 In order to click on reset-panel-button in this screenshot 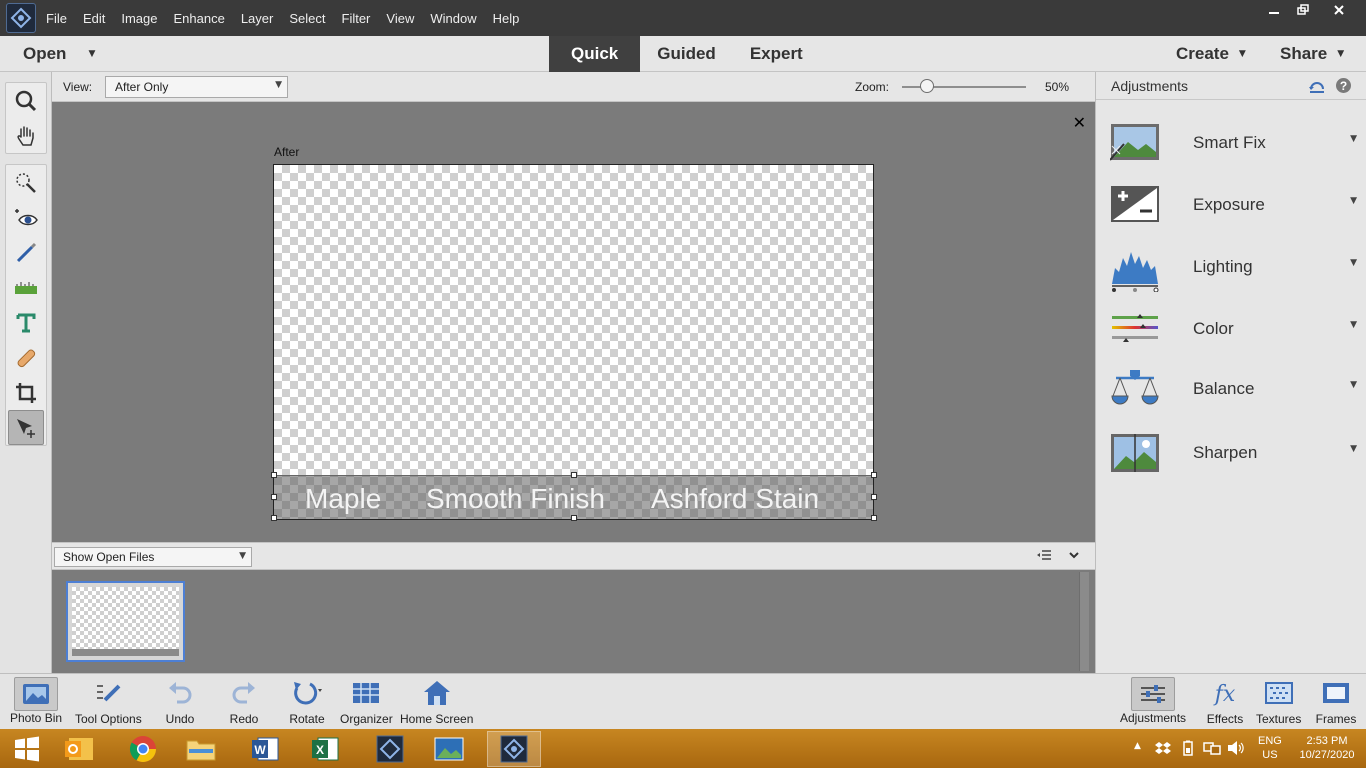, I will do `click(1317, 87)`.